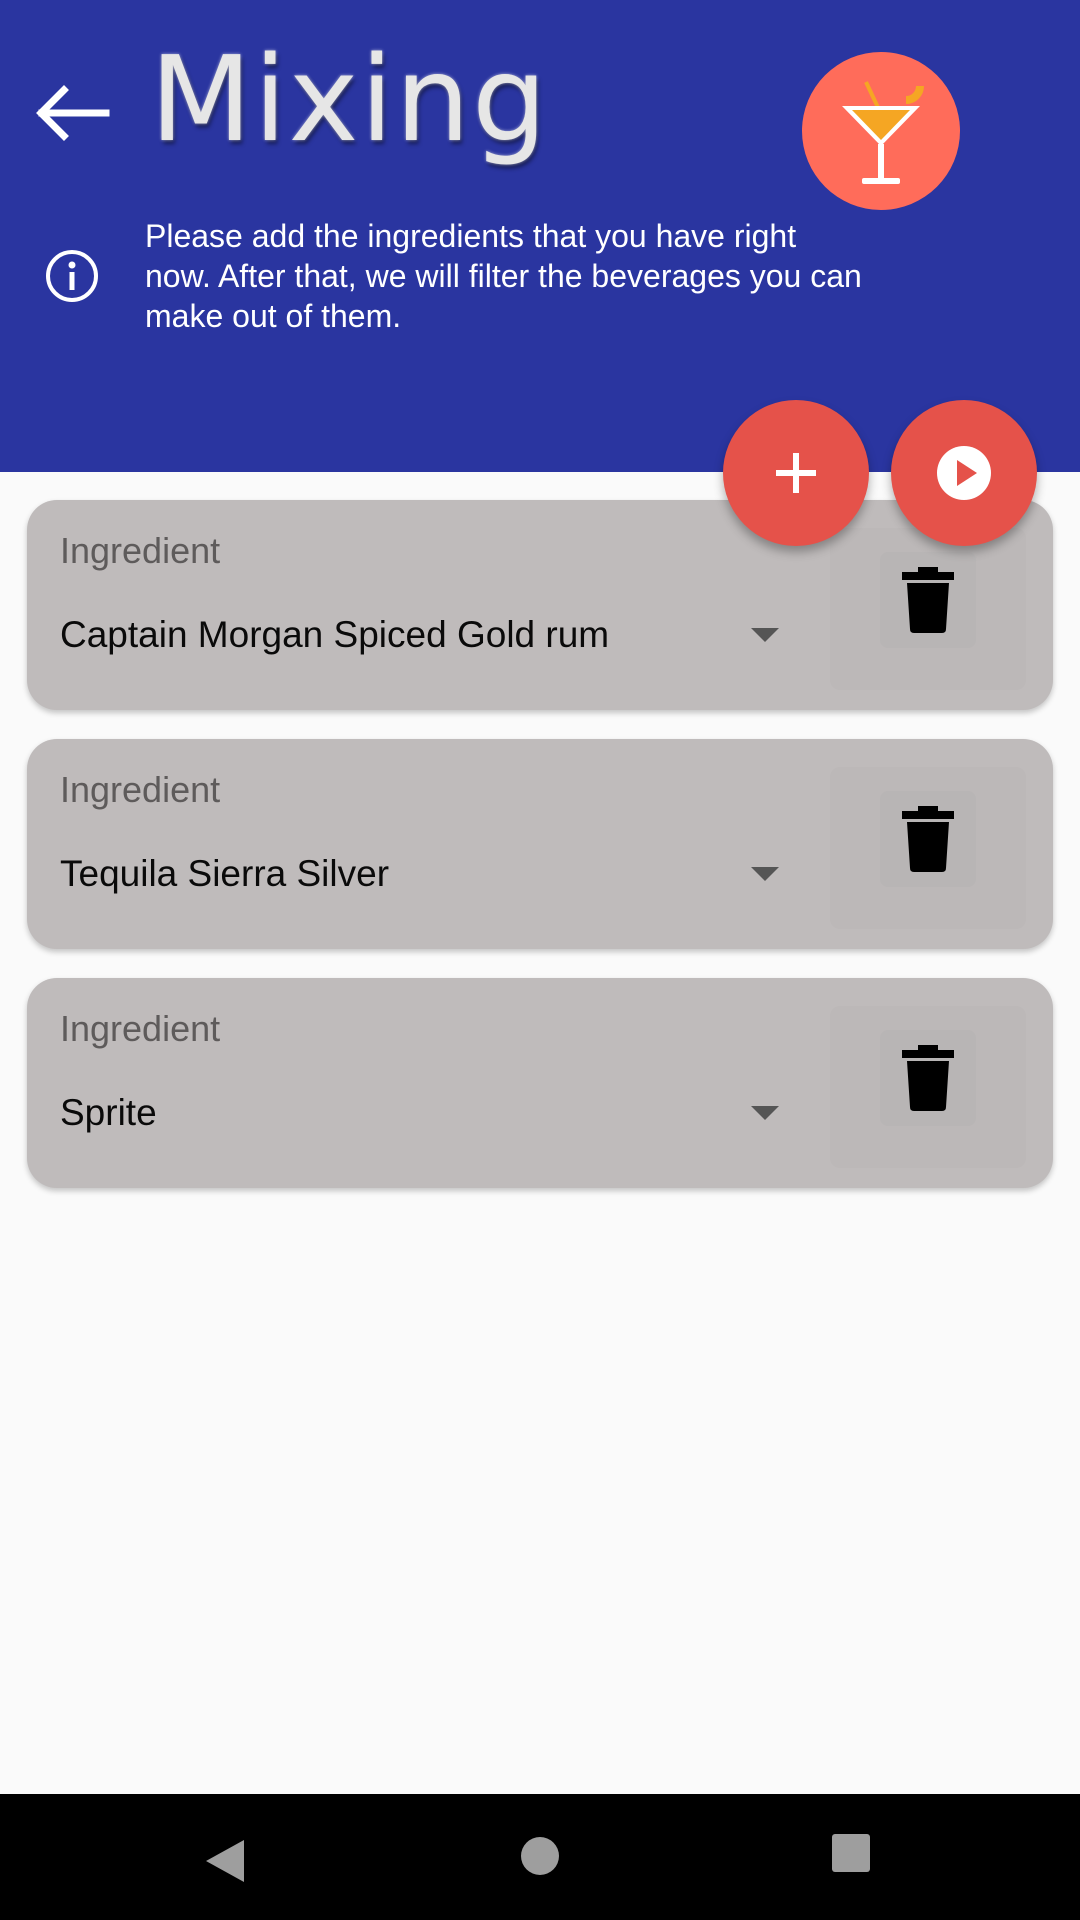 This screenshot has height=1920, width=1080. I want to click on start-mixing-button, so click(964, 473).